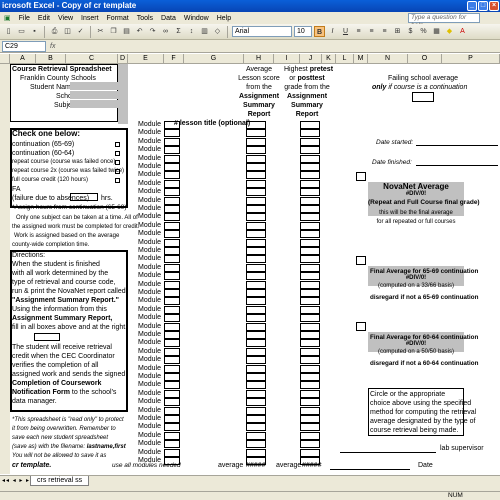 The height and width of the screenshot is (500, 500). Describe the element at coordinates (345, 31) in the screenshot. I see `underline-button: U` at that location.